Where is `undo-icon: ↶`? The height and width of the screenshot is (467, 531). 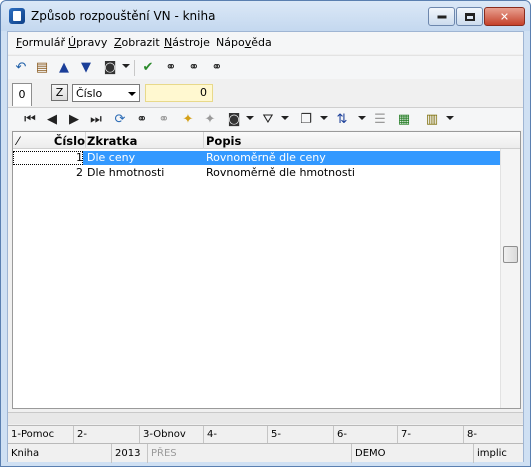
undo-icon: ↶ is located at coordinates (21, 68).